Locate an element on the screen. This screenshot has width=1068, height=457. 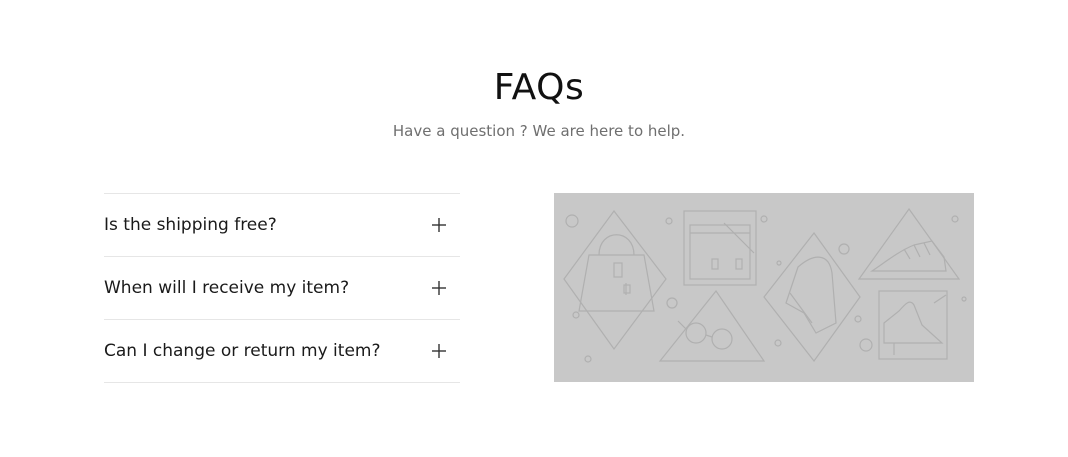
faq-question: When will I receive my item? is located at coordinates (227, 288).